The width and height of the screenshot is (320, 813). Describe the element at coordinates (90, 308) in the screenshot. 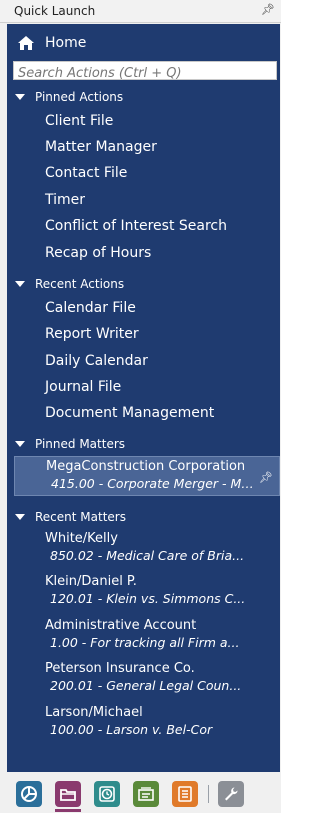

I see `recent-action-calendar-file: Calendar File` at that location.